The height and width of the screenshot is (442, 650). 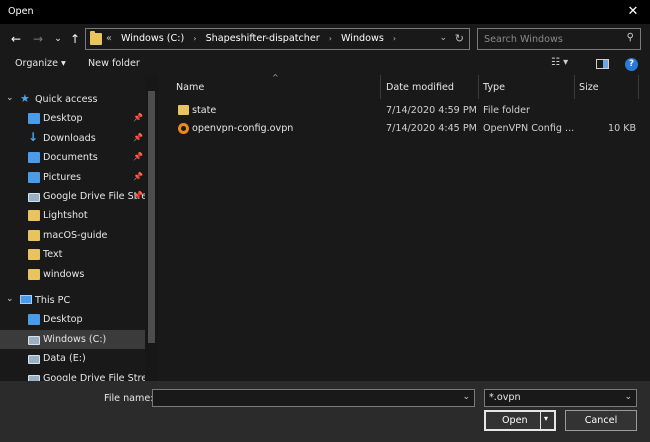 I want to click on scrollbar-thumb, so click(x=151, y=217).